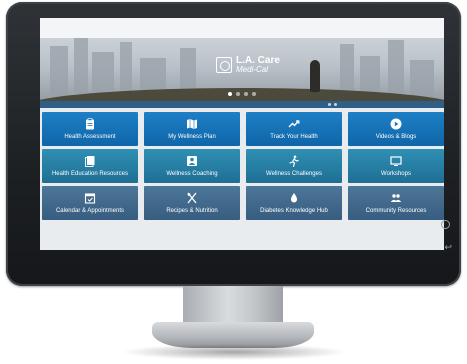  I want to click on map-icon, so click(192, 123).